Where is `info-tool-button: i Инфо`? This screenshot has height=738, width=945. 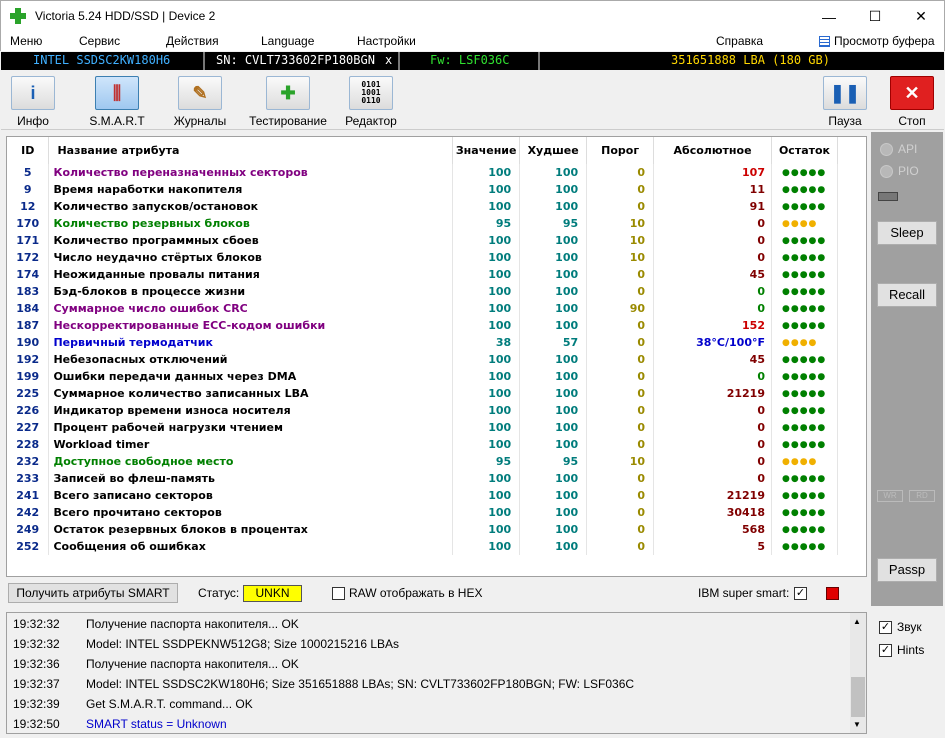
info-tool-button: i Инфо is located at coordinates (33, 102).